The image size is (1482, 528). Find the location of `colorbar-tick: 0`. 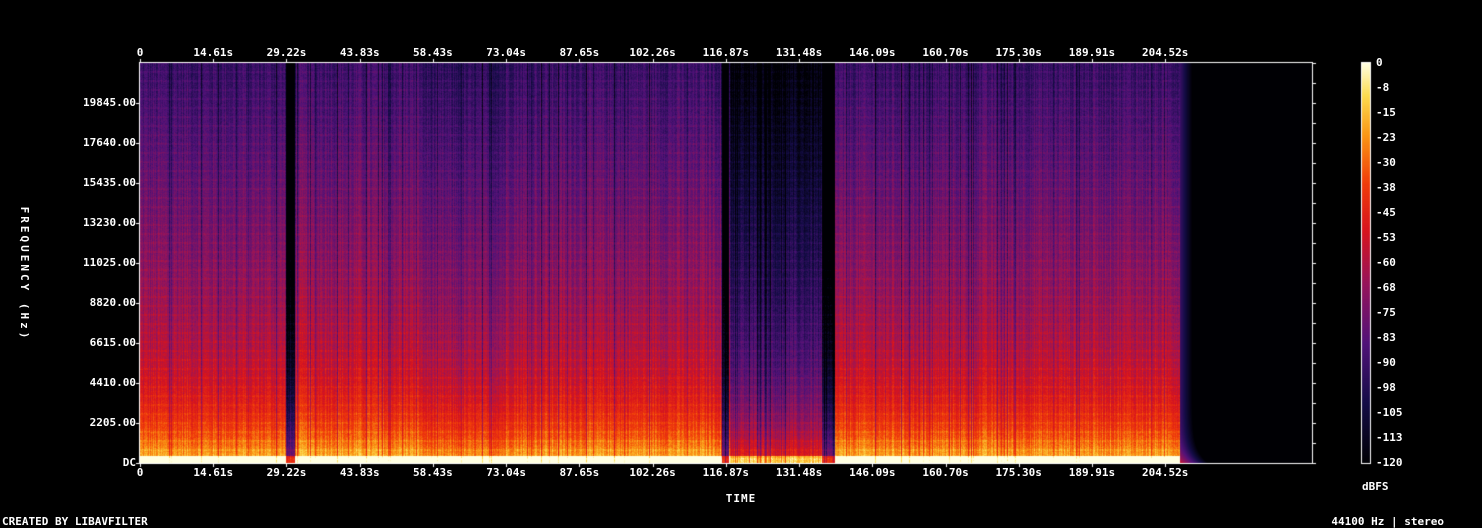

colorbar-tick: 0 is located at coordinates (1379, 62).